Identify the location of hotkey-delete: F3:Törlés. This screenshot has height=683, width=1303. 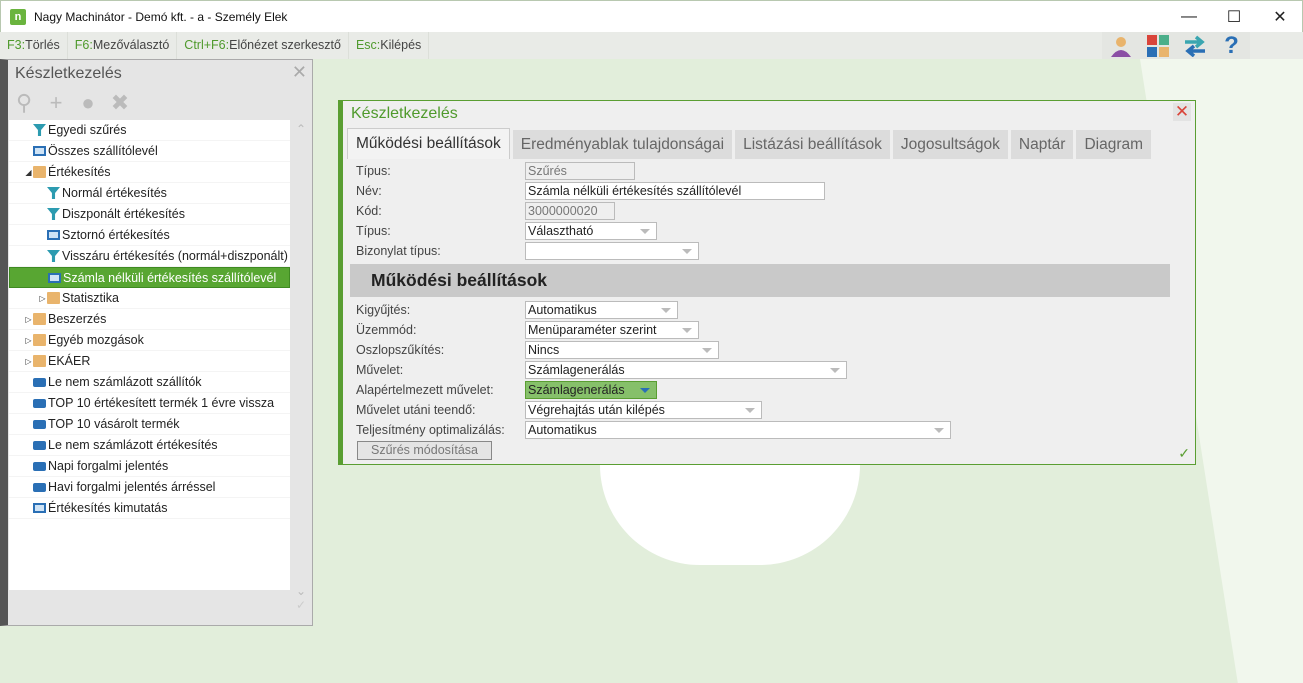
(34, 45).